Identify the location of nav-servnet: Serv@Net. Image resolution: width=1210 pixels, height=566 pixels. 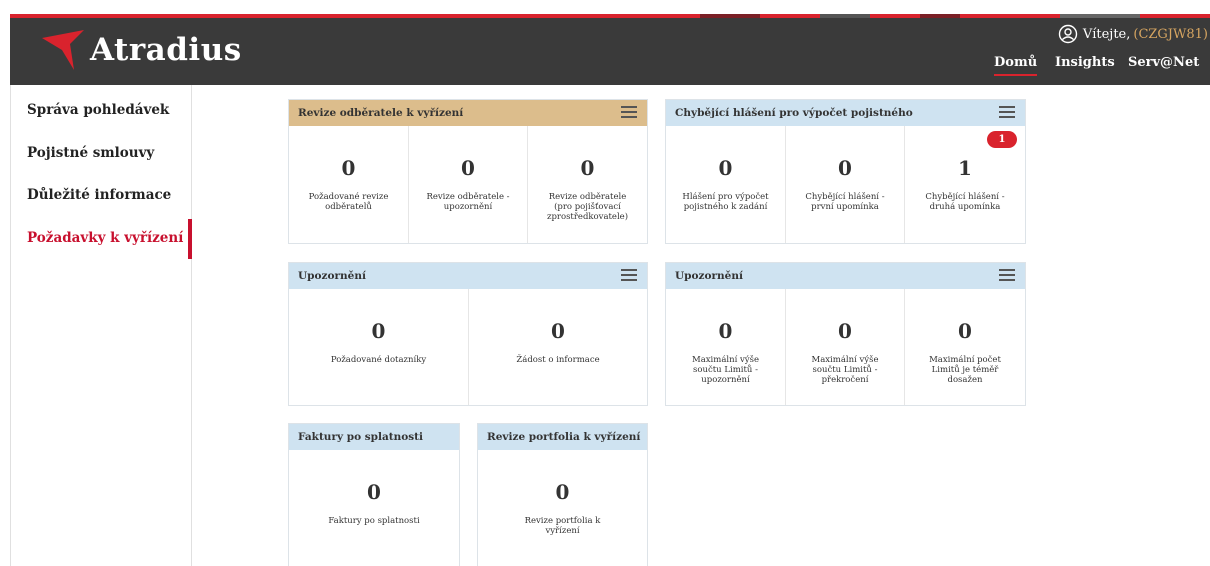
(1163, 62).